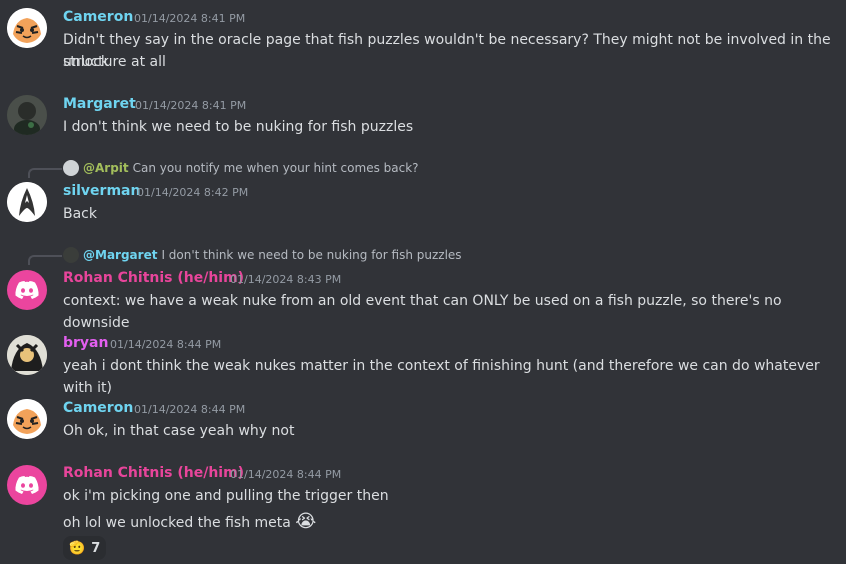 This screenshot has width=846, height=564. I want to click on message-line: oh lol we unlocked the fish meta, so click(177, 523).